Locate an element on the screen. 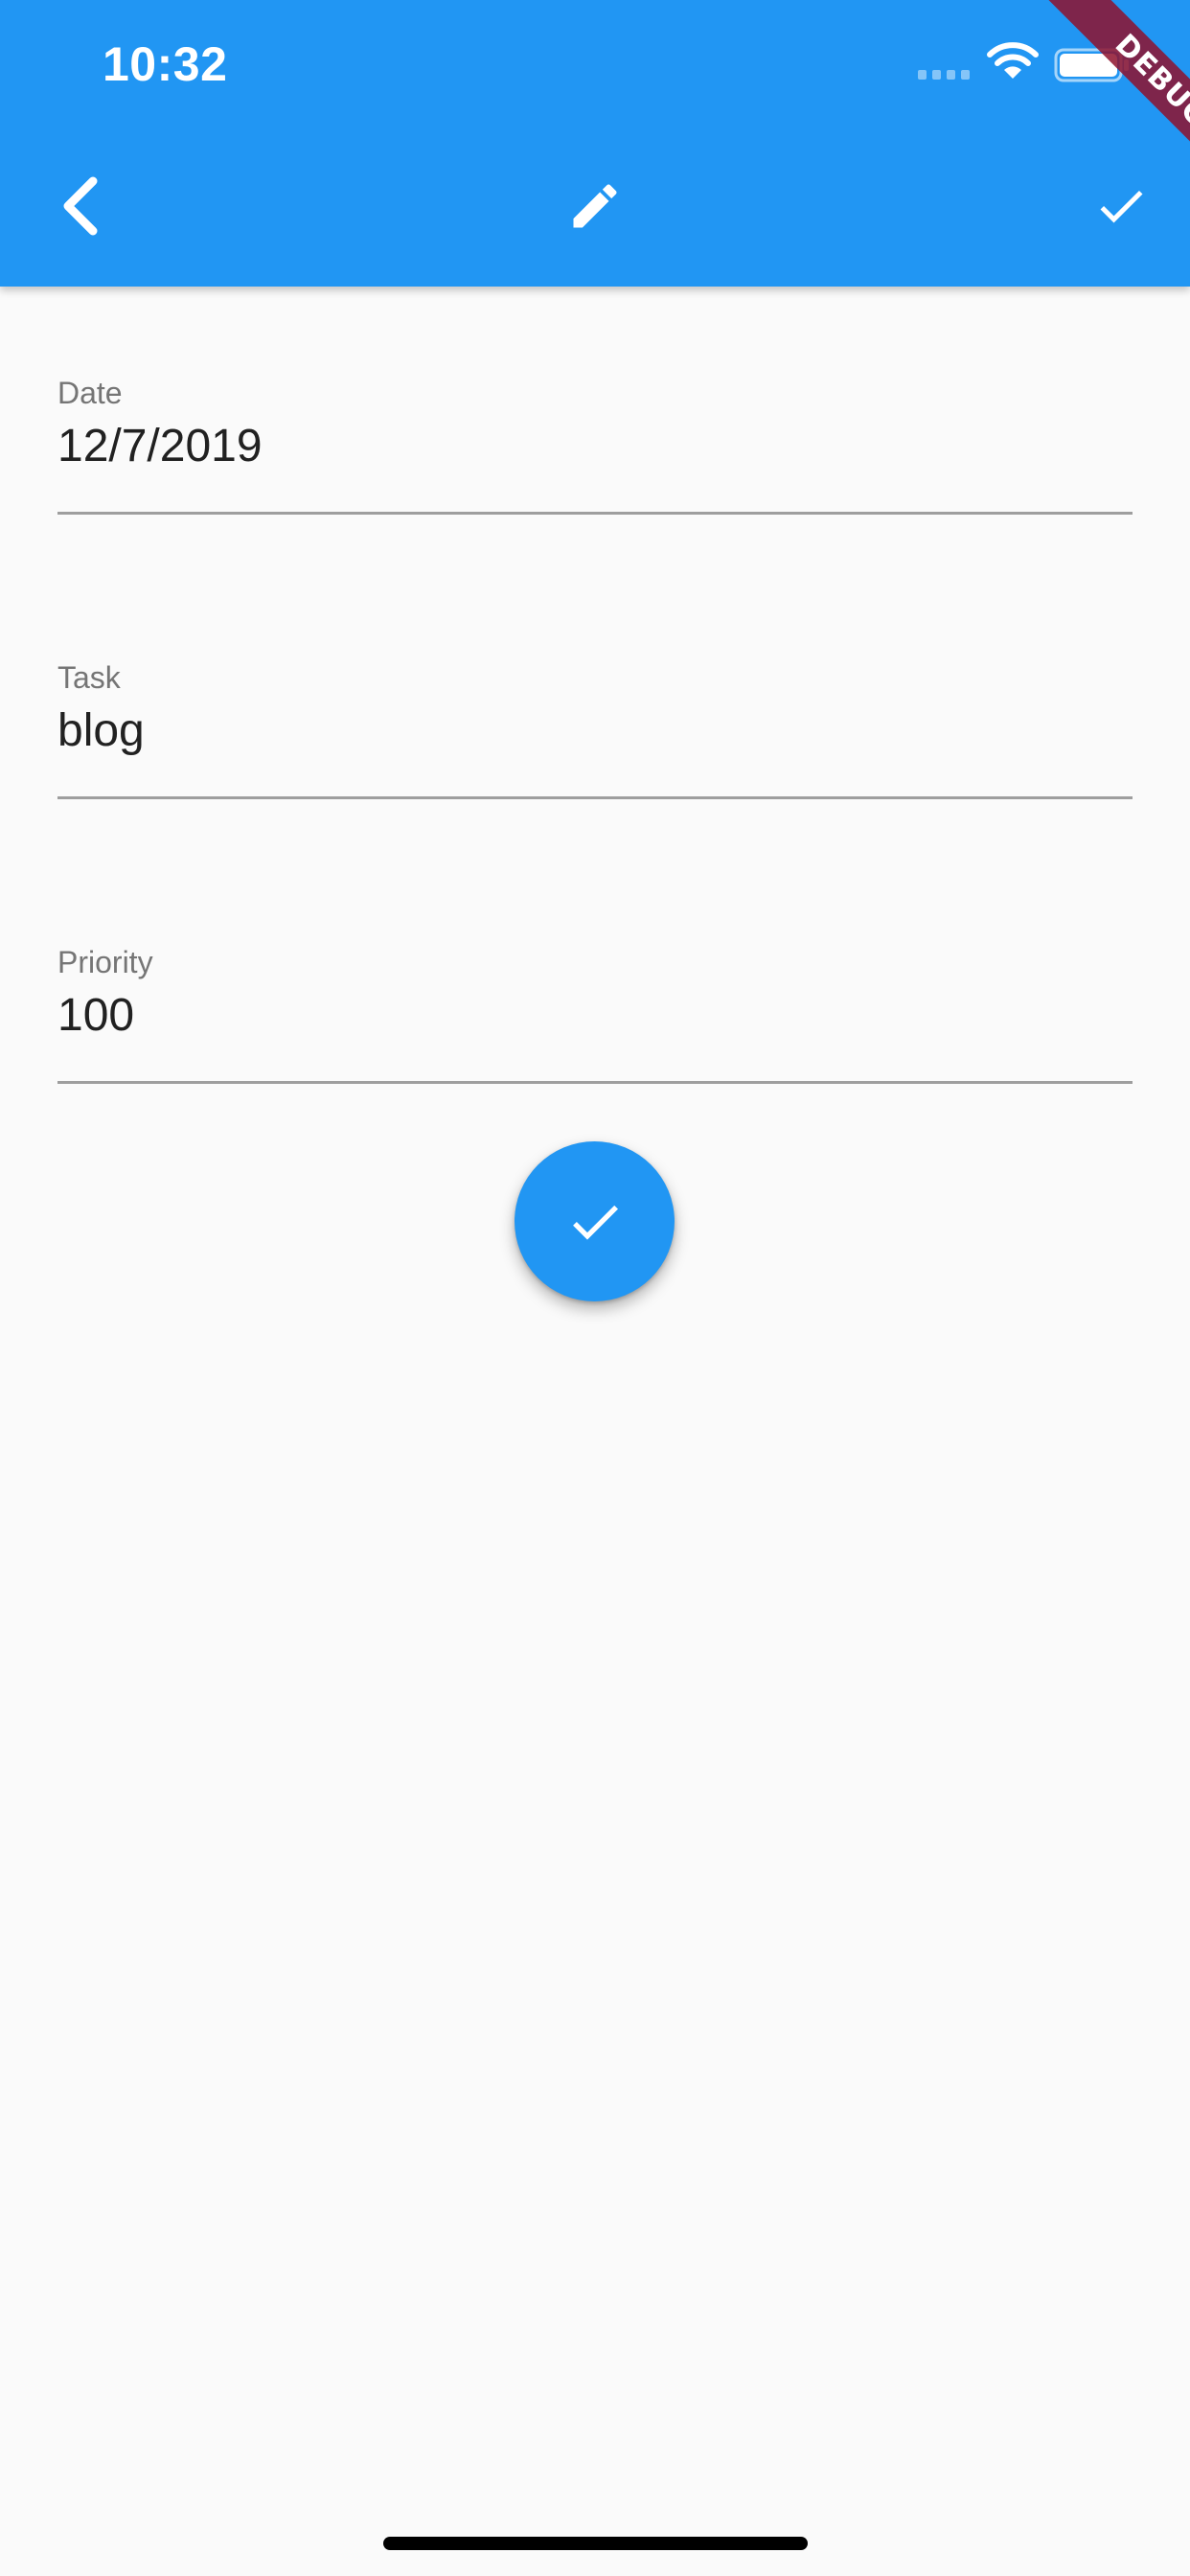 This screenshot has width=1190, height=2576. chevron-left-icon is located at coordinates (81, 206).